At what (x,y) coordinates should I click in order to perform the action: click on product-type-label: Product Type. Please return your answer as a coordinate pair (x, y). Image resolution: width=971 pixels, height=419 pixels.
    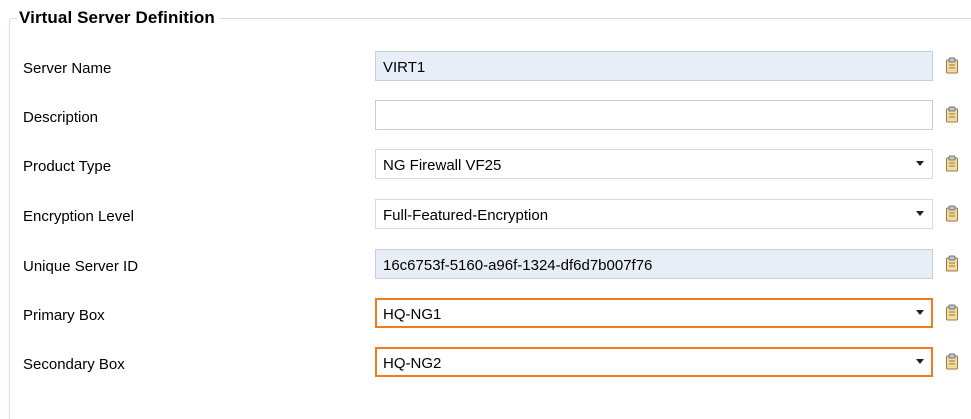
    Looking at the image, I should click on (67, 166).